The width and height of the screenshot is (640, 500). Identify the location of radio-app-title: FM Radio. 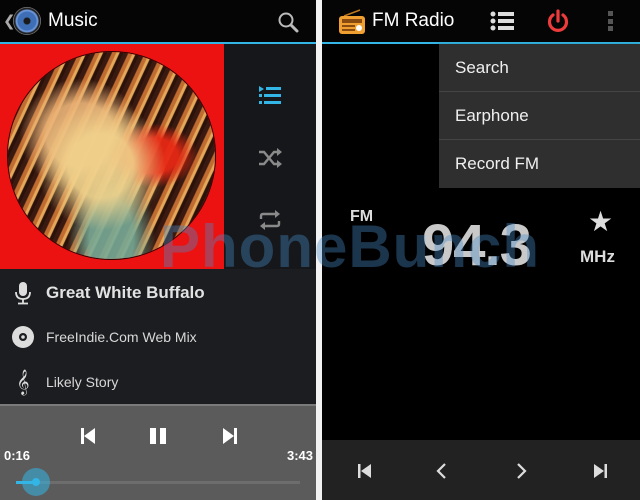
(413, 20).